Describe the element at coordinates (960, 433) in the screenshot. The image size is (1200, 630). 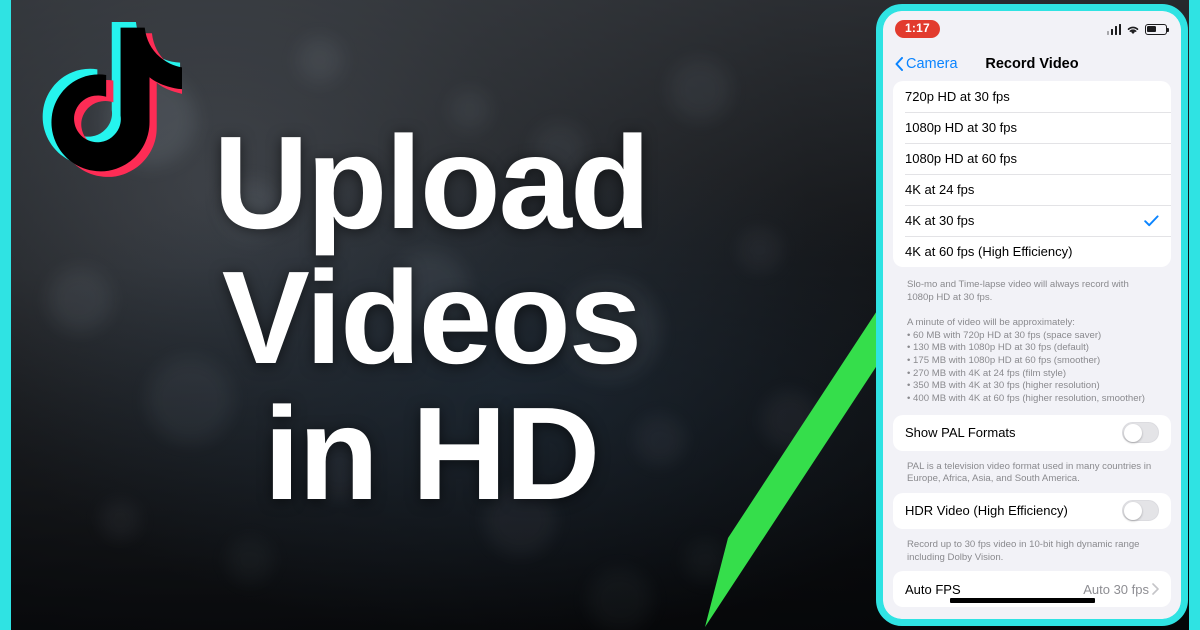
I see `pal-label: Show PAL Formats` at that location.